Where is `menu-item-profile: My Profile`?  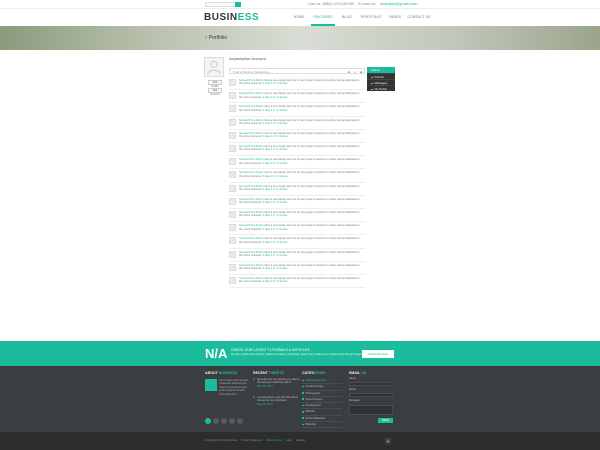 menu-item-profile: My Profile is located at coordinates (381, 88).